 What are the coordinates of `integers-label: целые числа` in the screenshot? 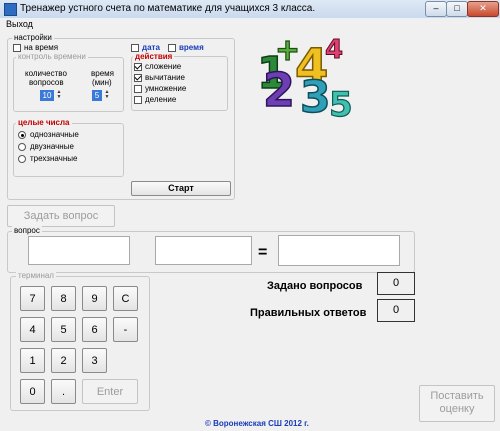 It's located at (44, 122).